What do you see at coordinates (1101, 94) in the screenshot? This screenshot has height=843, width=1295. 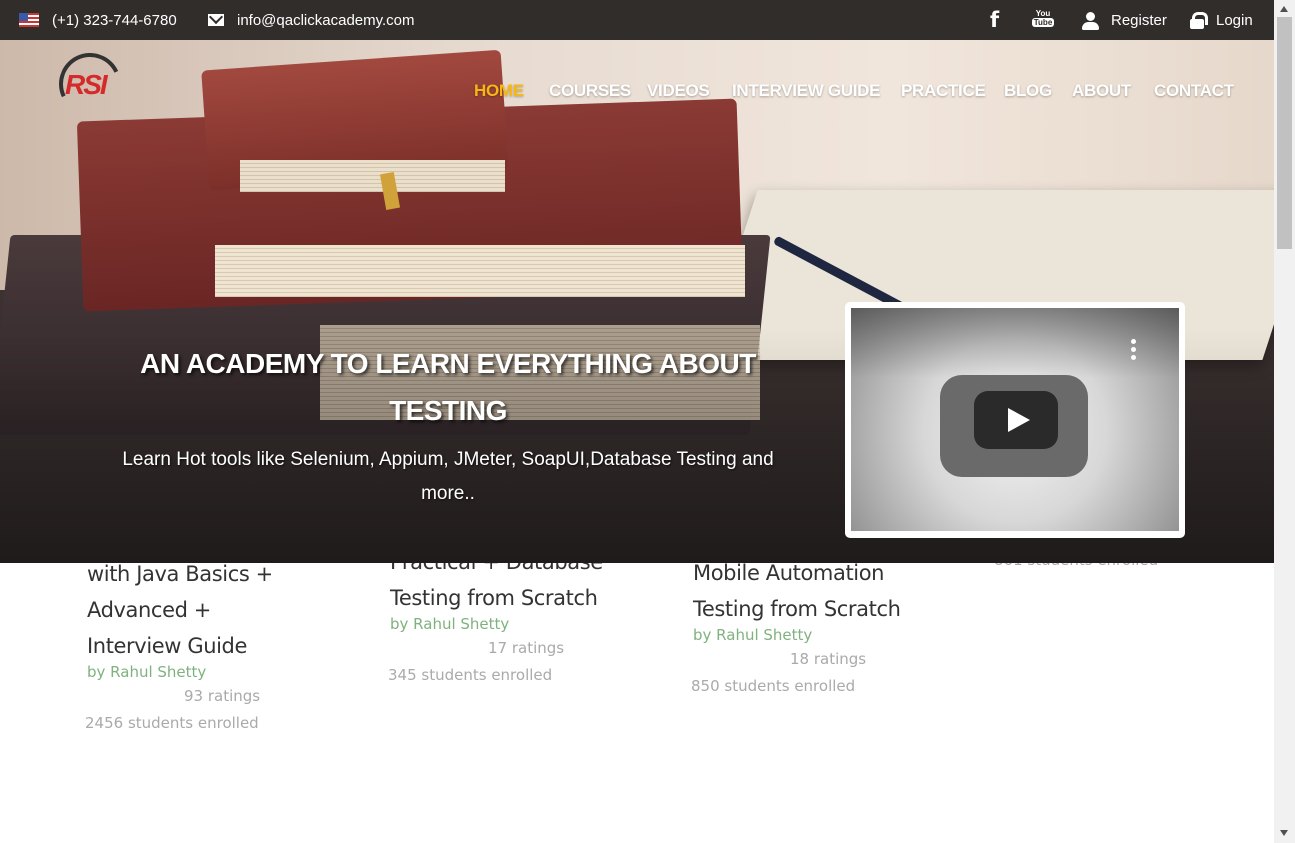 I see `nav-about: ABOUT` at bounding box center [1101, 94].